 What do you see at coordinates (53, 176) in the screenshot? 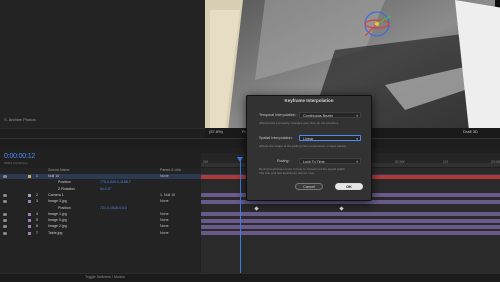
I see `layer-name: Null 10` at bounding box center [53, 176].